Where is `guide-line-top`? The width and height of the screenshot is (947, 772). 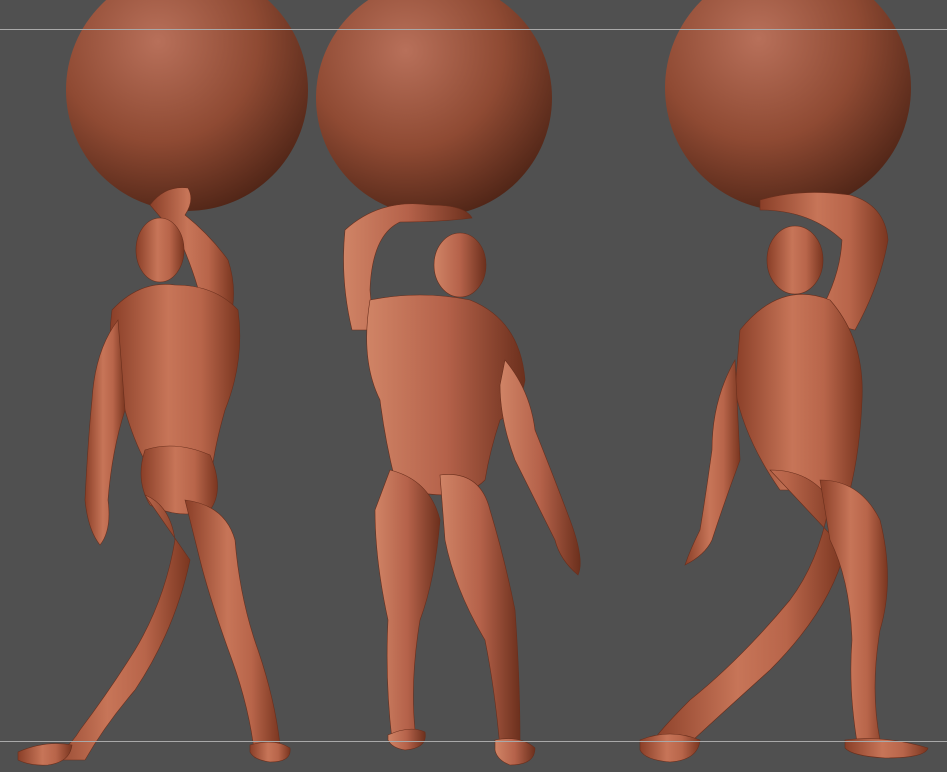
guide-line-top is located at coordinates (473, 29).